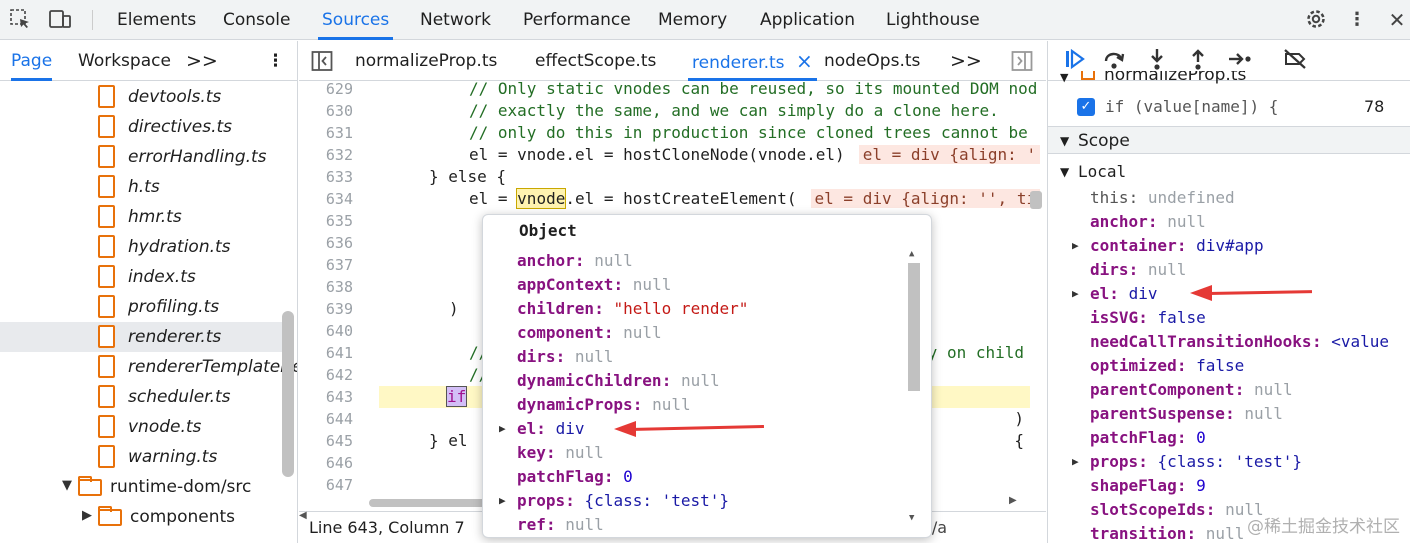 The width and height of the screenshot is (1410, 543). Describe the element at coordinates (1357, 20) in the screenshot. I see `more-vert-icon: ⋮` at that location.